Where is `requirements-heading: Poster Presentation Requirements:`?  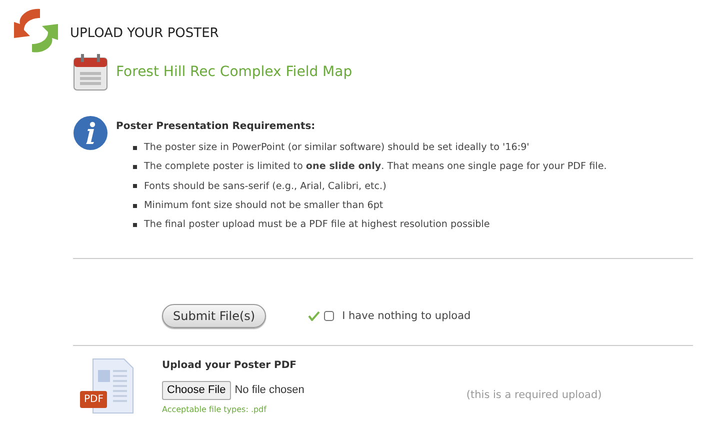 requirements-heading: Poster Presentation Requirements: is located at coordinates (216, 127).